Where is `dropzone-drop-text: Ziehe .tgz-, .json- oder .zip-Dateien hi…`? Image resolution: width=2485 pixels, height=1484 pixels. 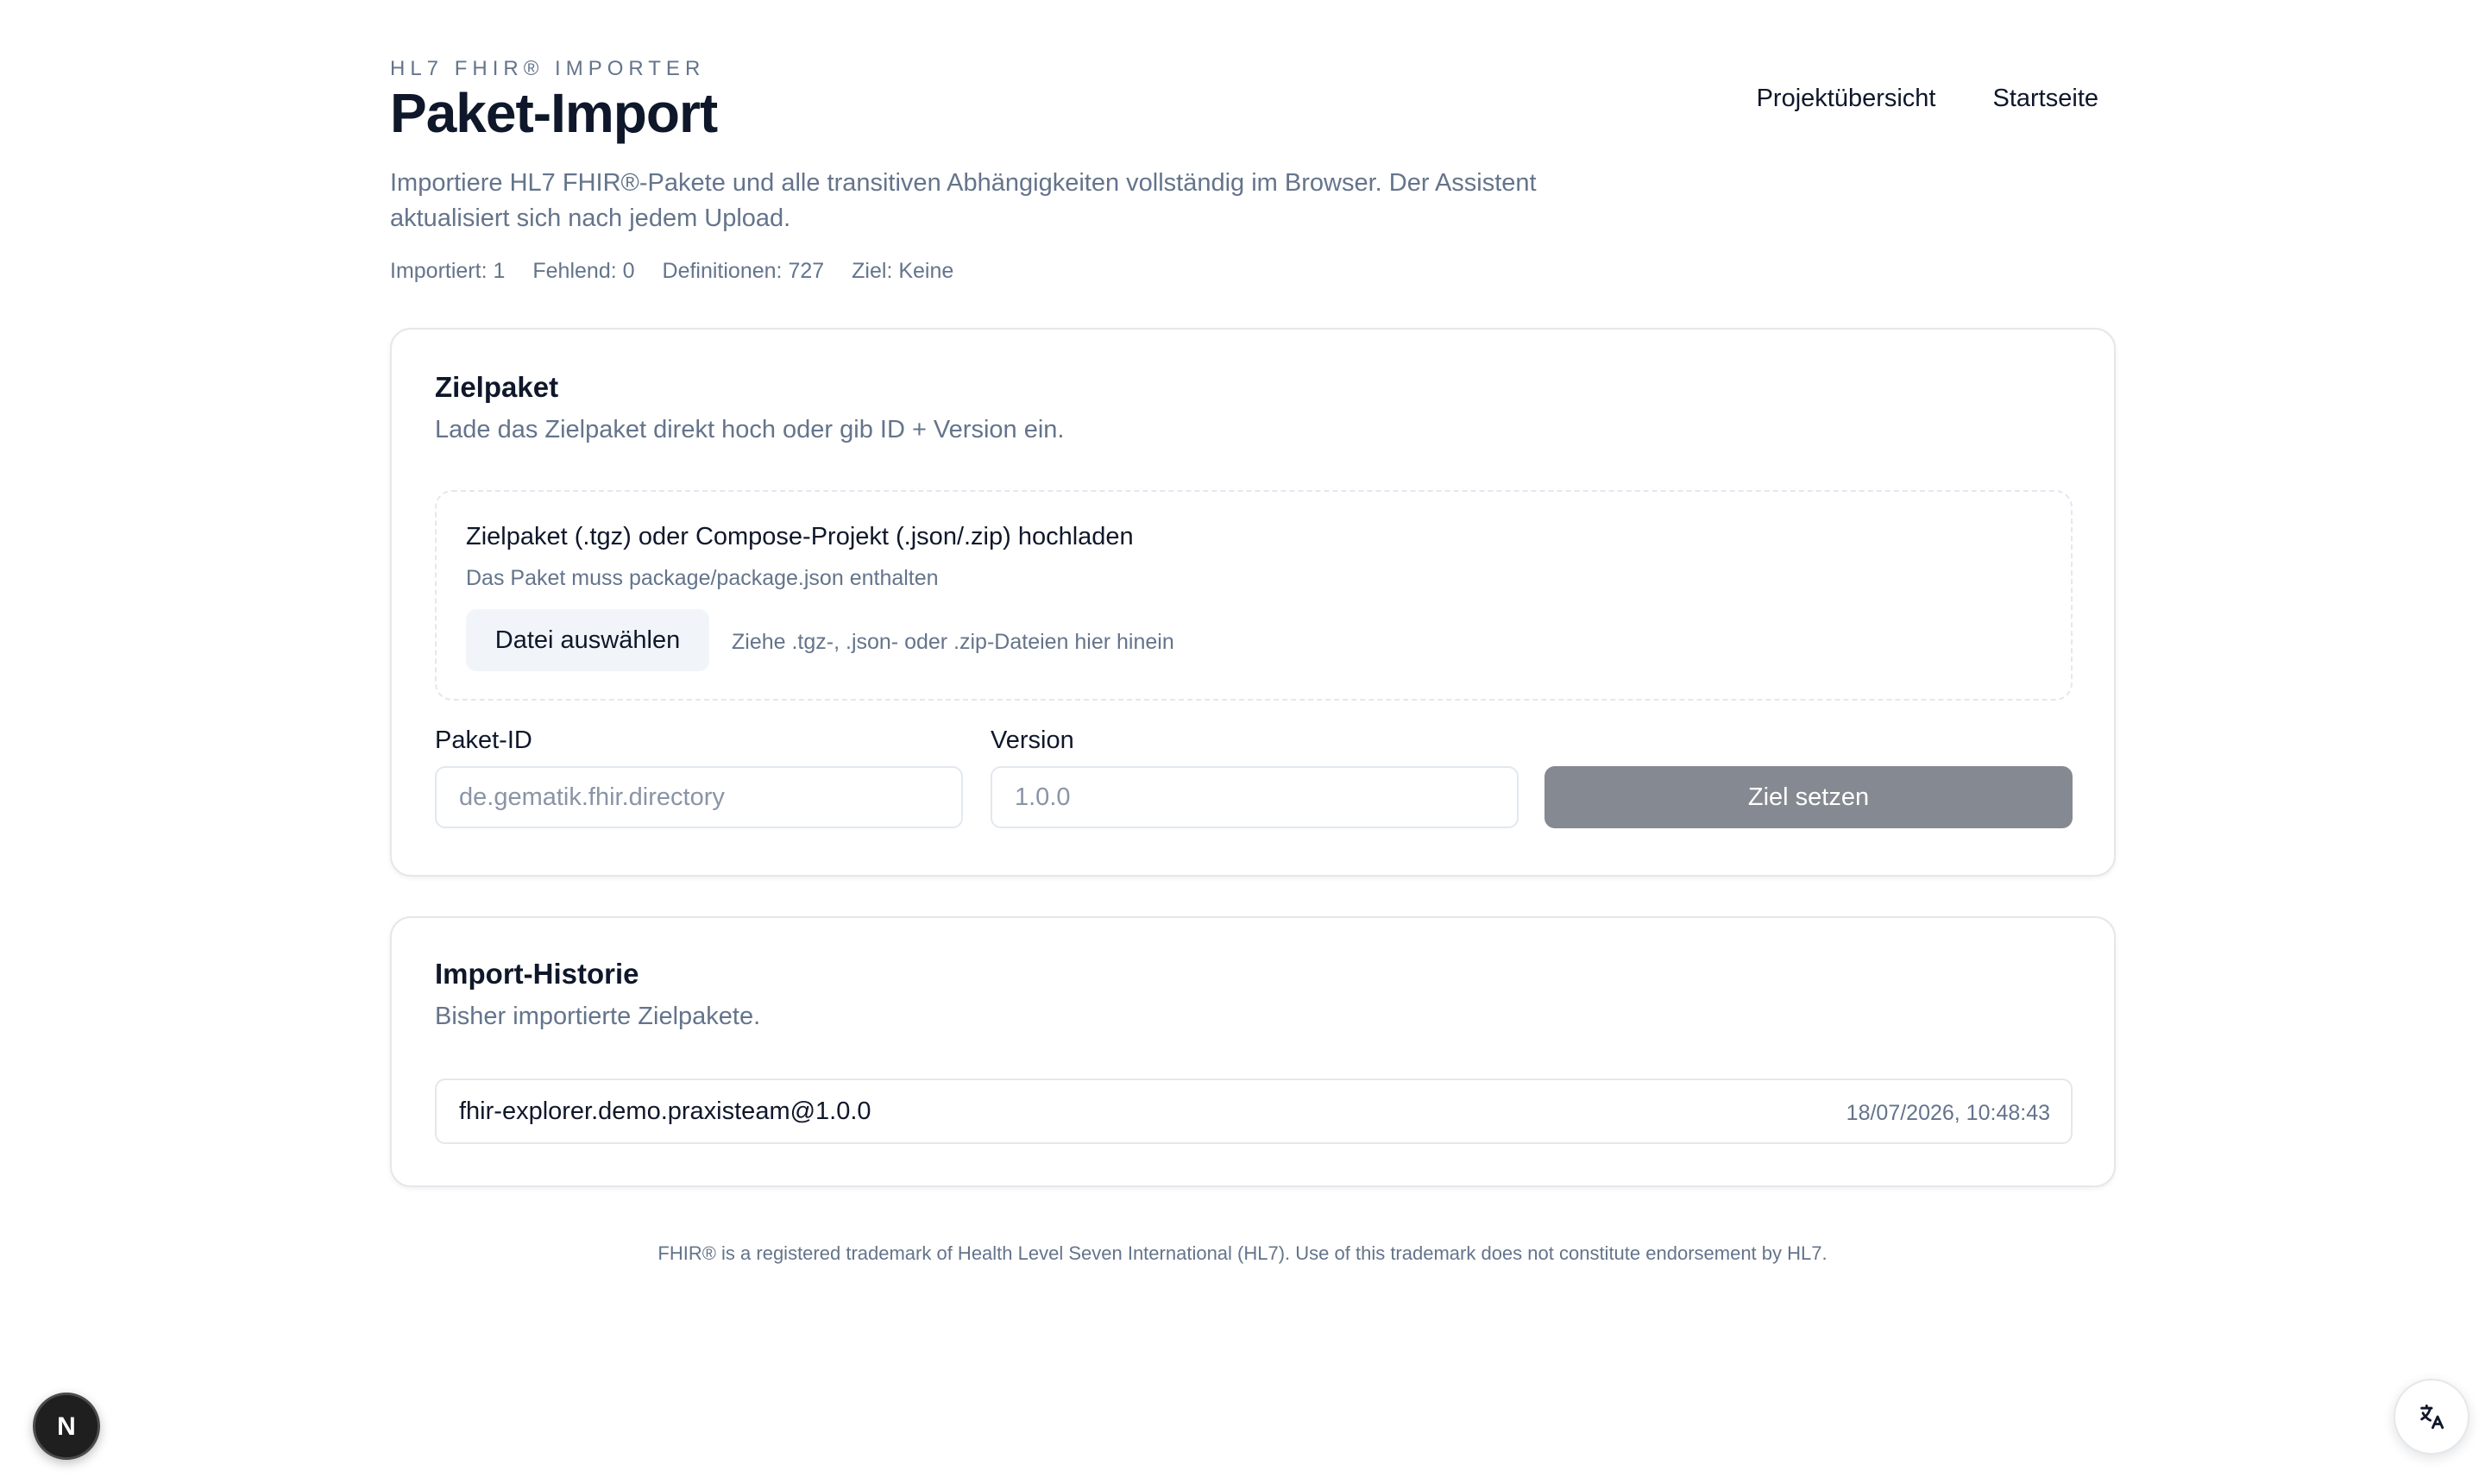
dropzone-drop-text: Ziehe .tgz-, .json- oder .zip-Dateien hi… is located at coordinates (953, 642).